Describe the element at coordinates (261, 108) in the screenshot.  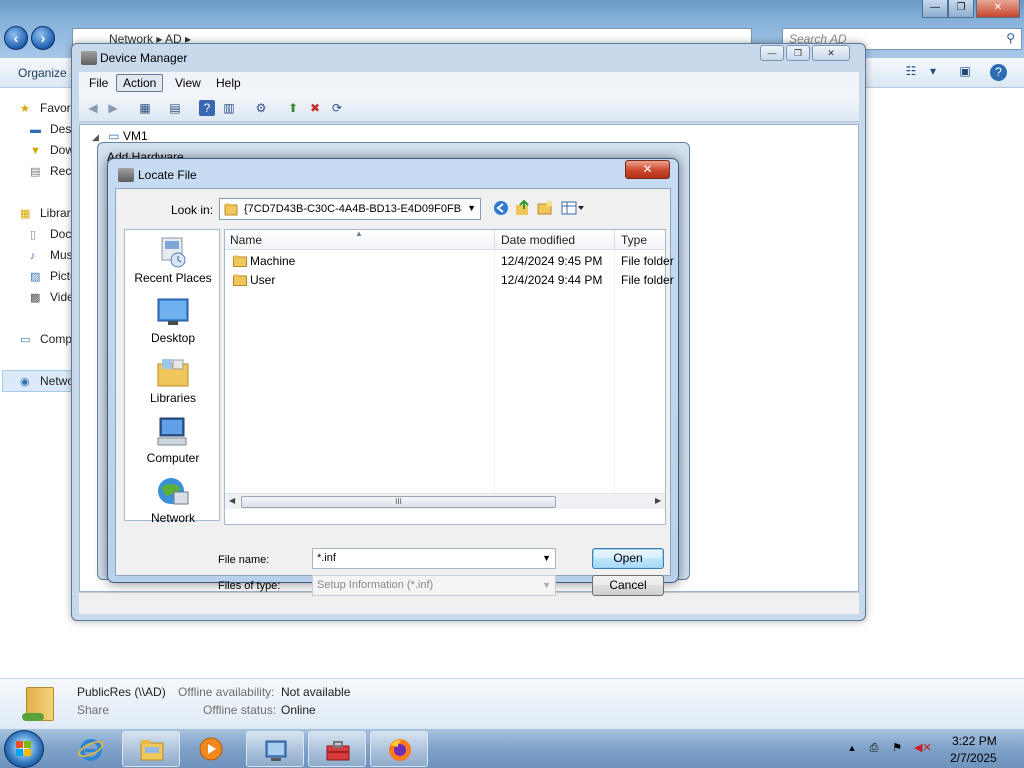
I see `scan-hardware-icon: ⚙` at that location.